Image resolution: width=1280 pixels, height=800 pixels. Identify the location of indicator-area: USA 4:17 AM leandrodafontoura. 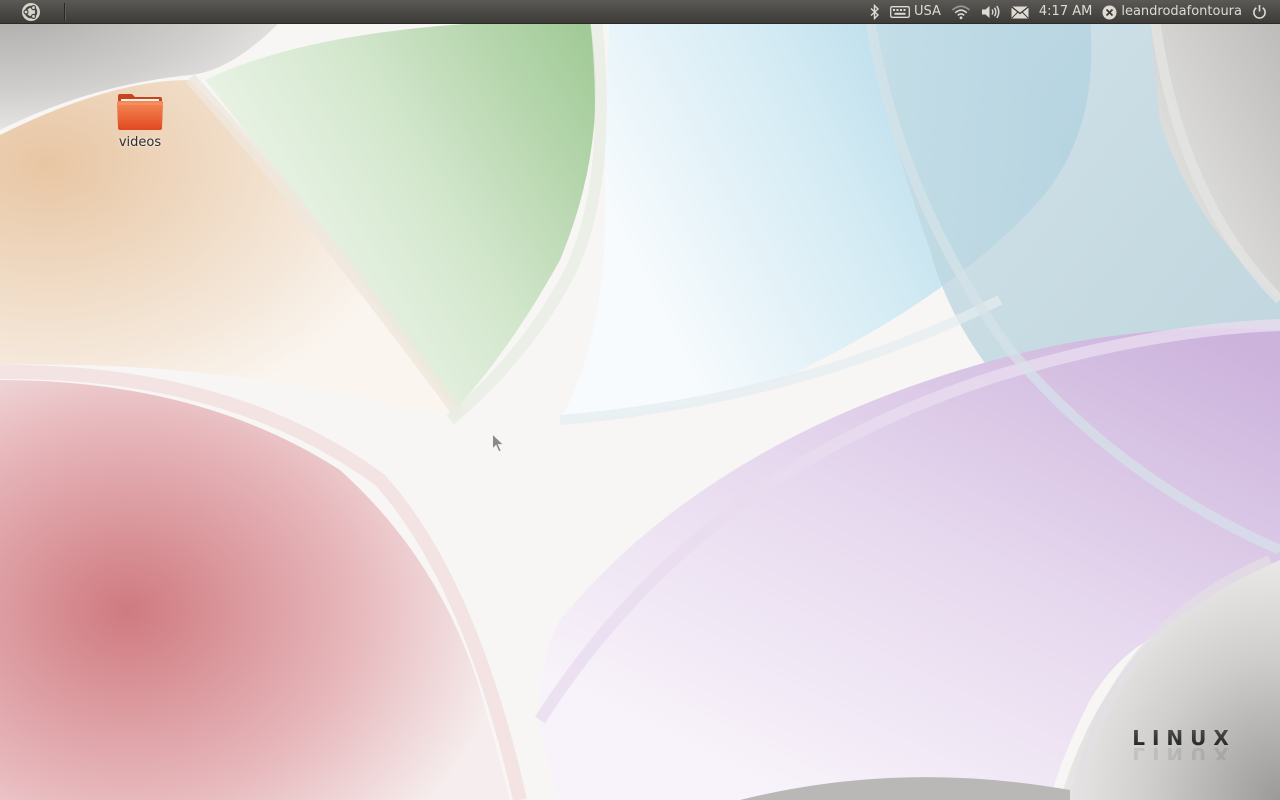
(1068, 12).